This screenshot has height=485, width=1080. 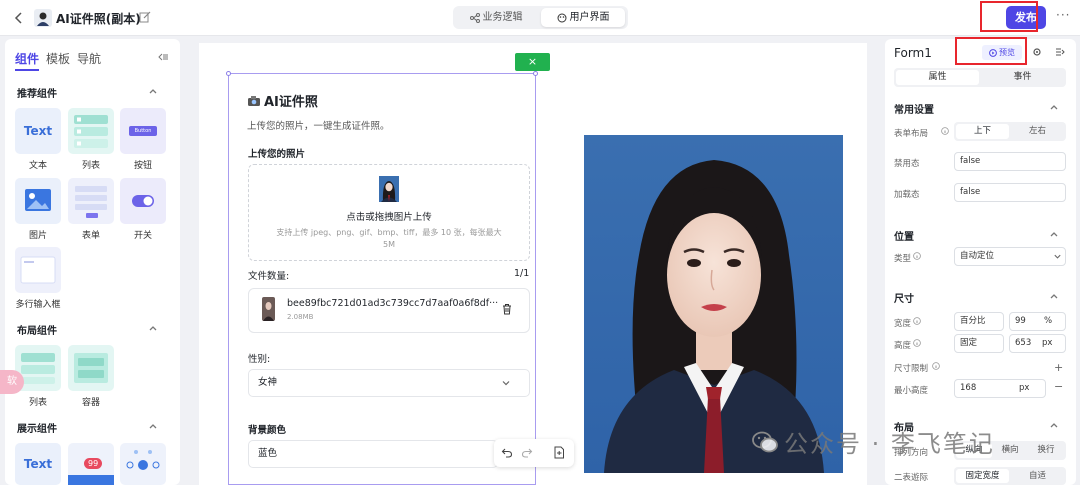 What do you see at coordinates (318, 126) in the screenshot?
I see `form-subtitle: 上传您的照片，一键生成证件照。` at bounding box center [318, 126].